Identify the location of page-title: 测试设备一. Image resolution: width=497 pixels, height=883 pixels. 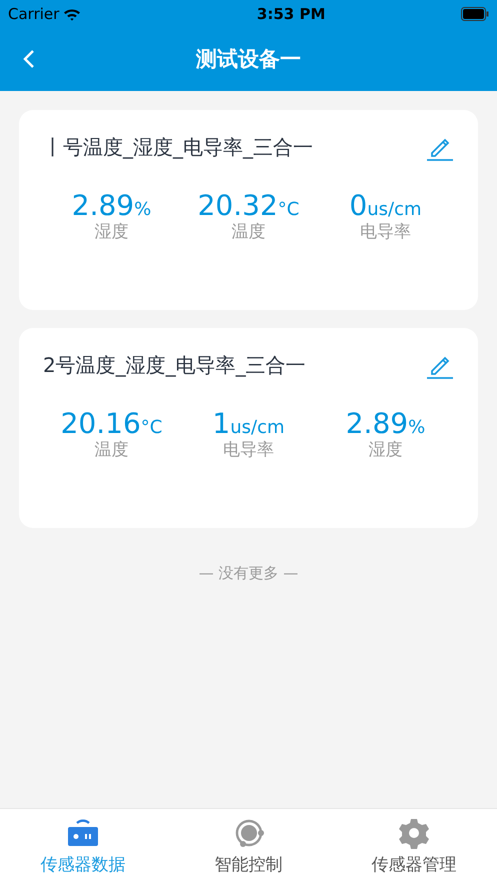
(248, 59).